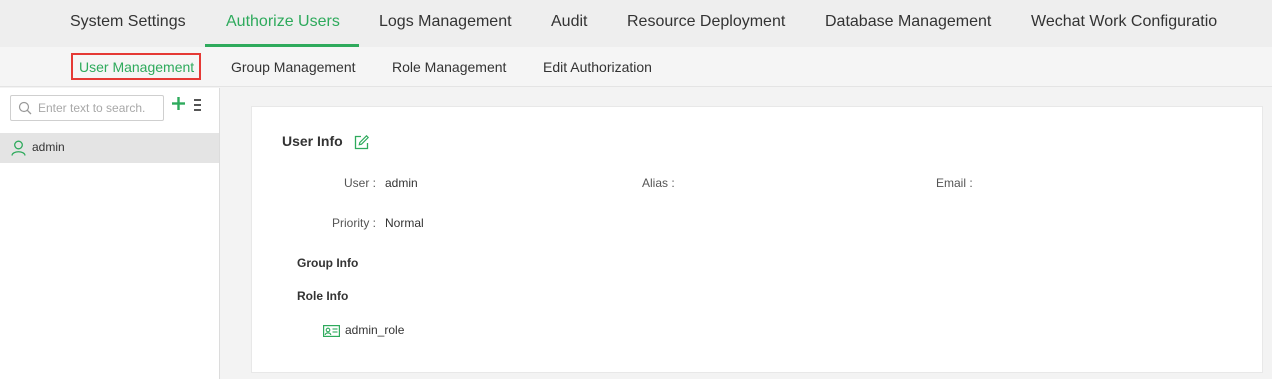 The image size is (1272, 379). What do you see at coordinates (331, 331) in the screenshot?
I see `role-card-icon` at bounding box center [331, 331].